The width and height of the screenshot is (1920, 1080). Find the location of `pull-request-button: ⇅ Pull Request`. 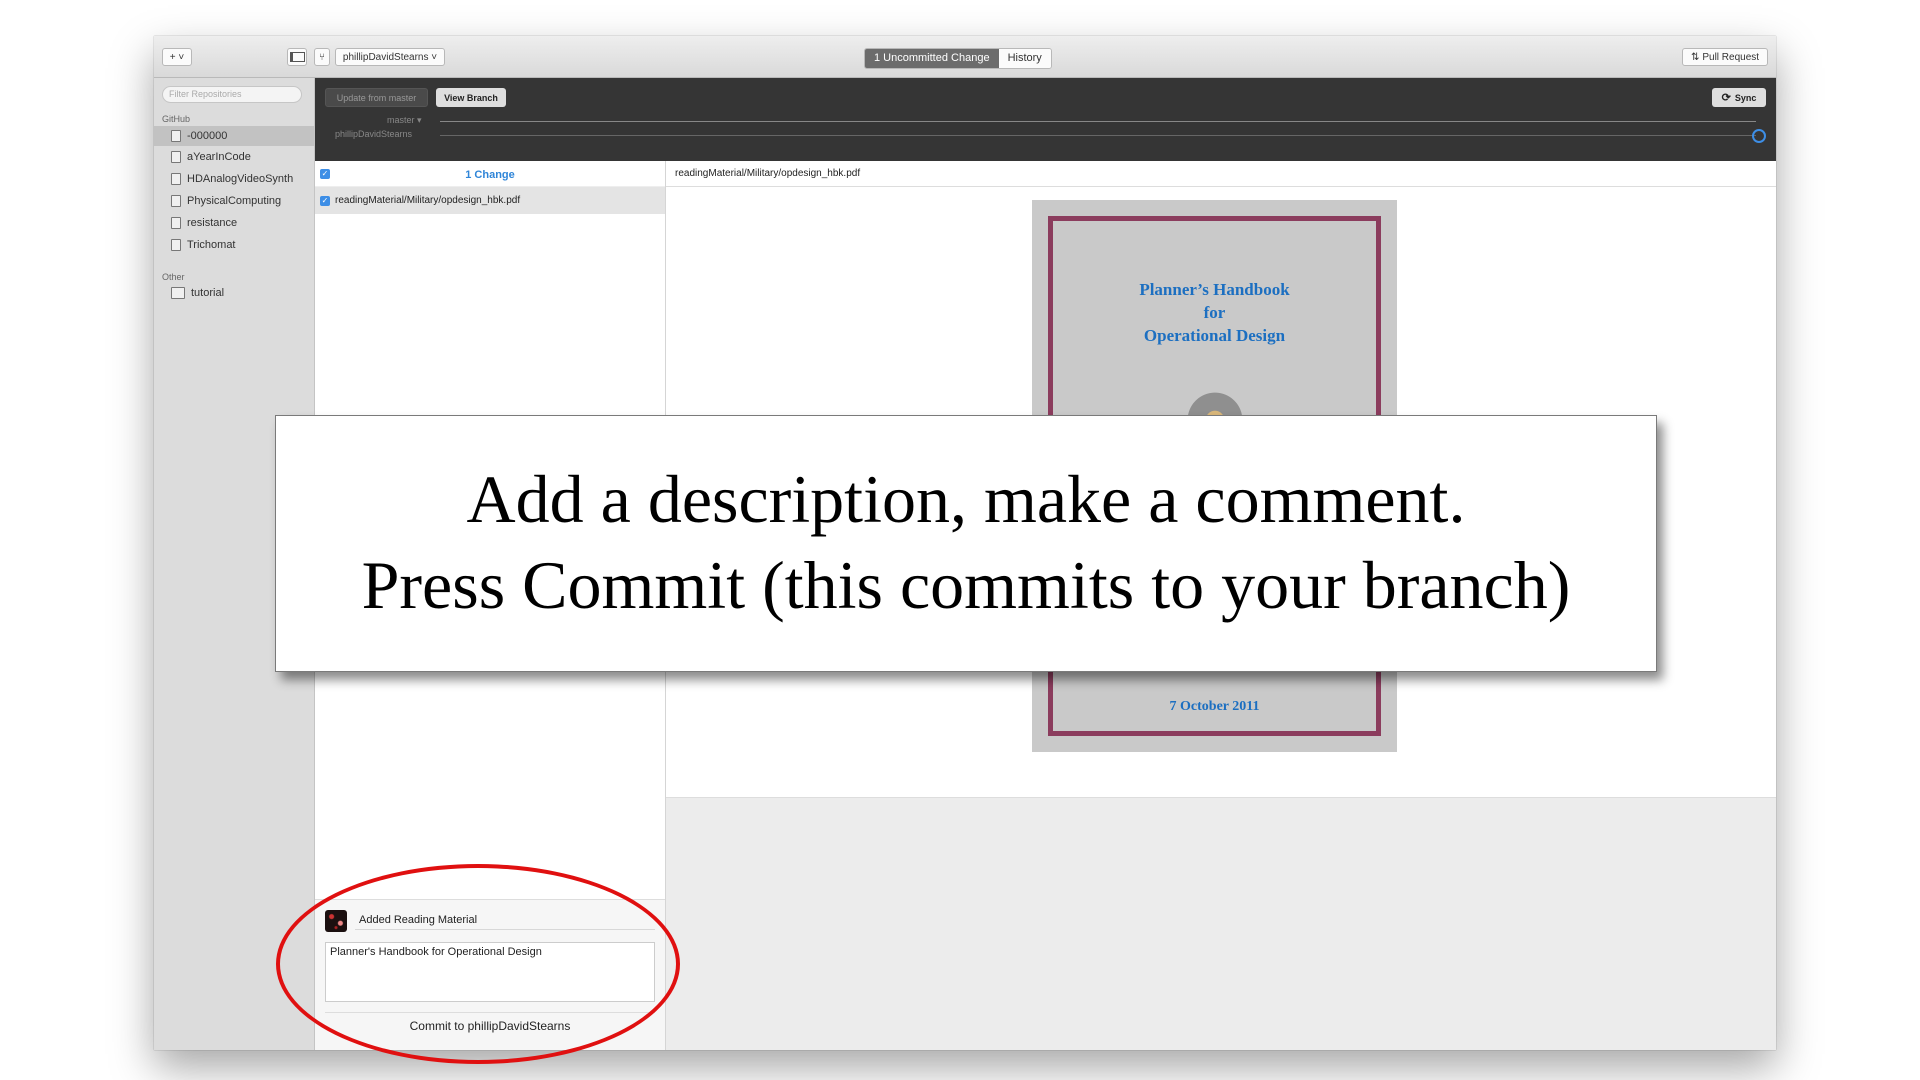

pull-request-button: ⇅ Pull Request is located at coordinates (1725, 57).